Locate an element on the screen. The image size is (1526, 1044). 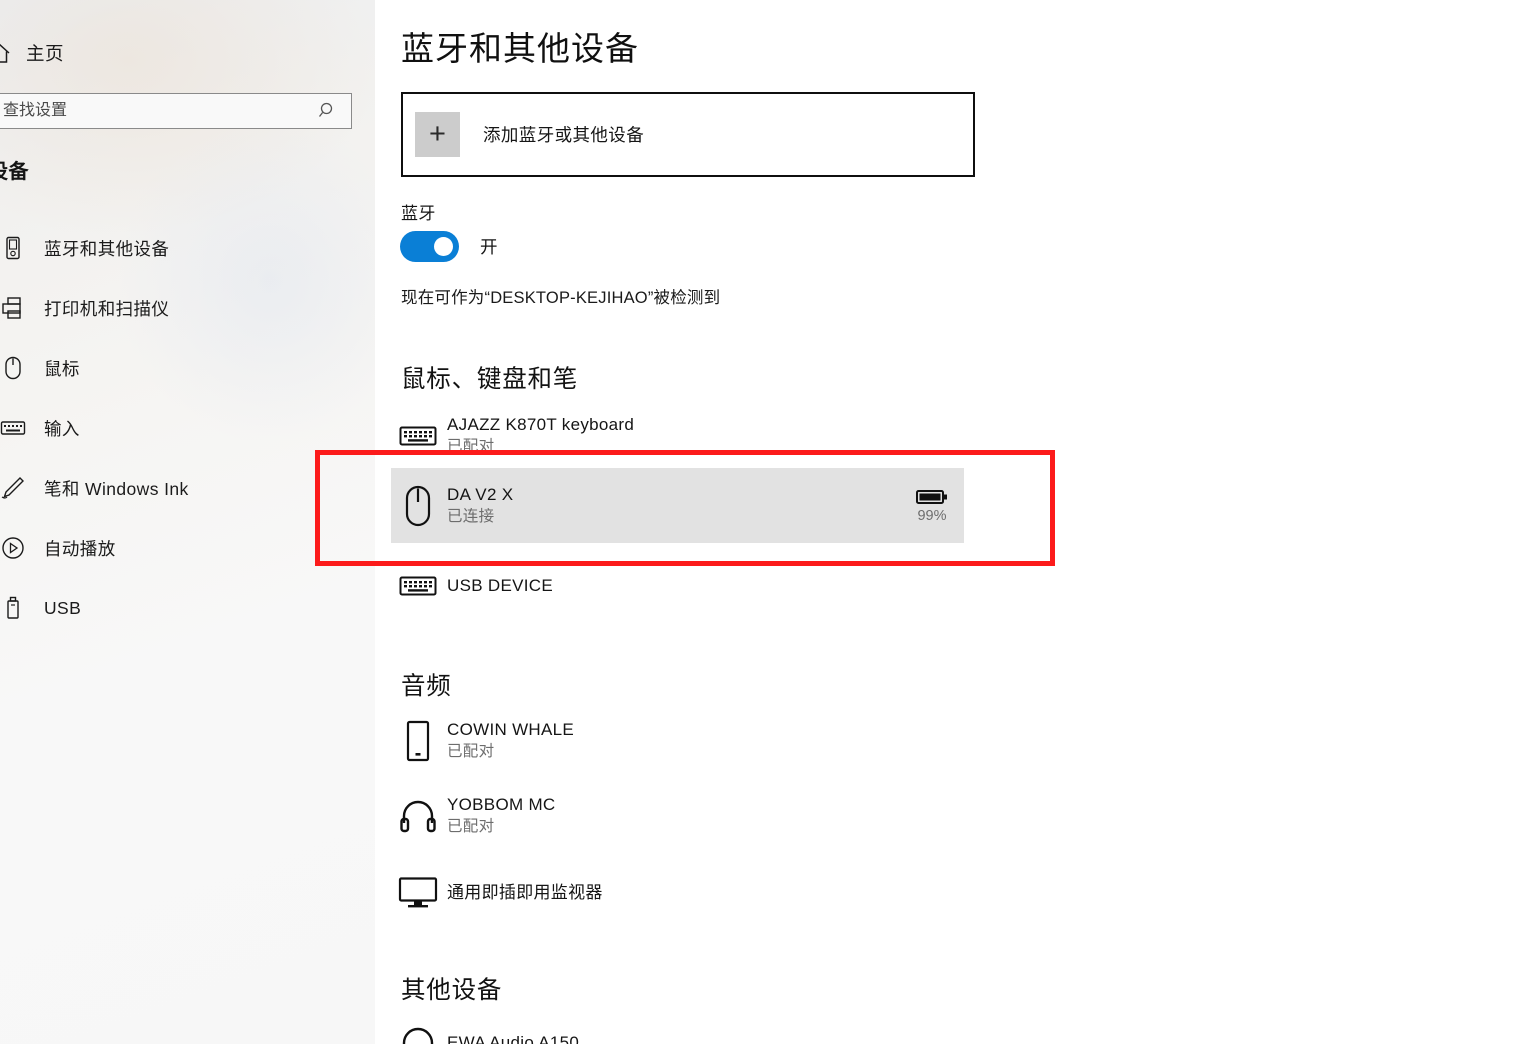
sidebar-home-item: 主页 is located at coordinates (93, 53).